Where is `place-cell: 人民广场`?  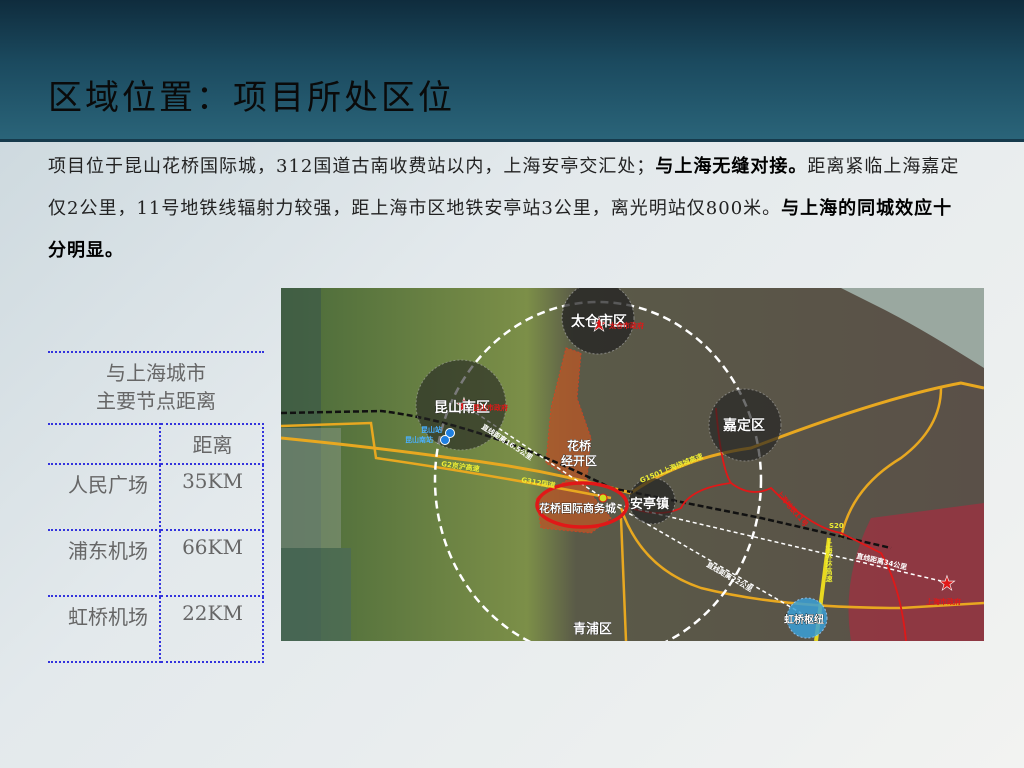 place-cell: 人民广场 is located at coordinates (104, 497).